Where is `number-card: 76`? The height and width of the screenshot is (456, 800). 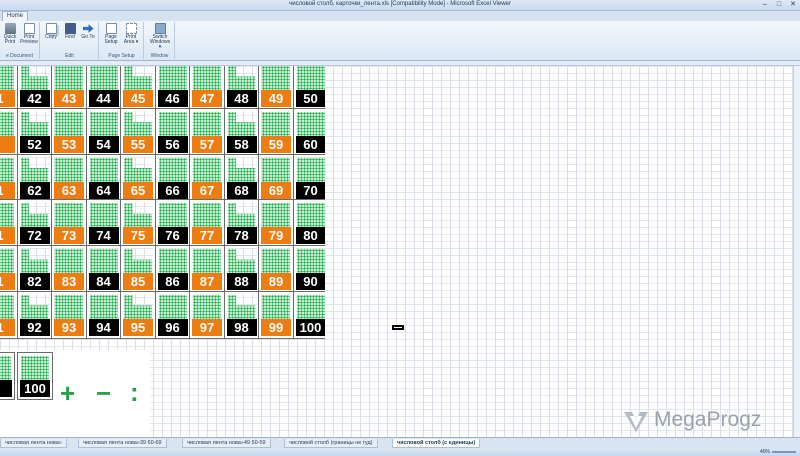
number-card: 76 is located at coordinates (172, 223).